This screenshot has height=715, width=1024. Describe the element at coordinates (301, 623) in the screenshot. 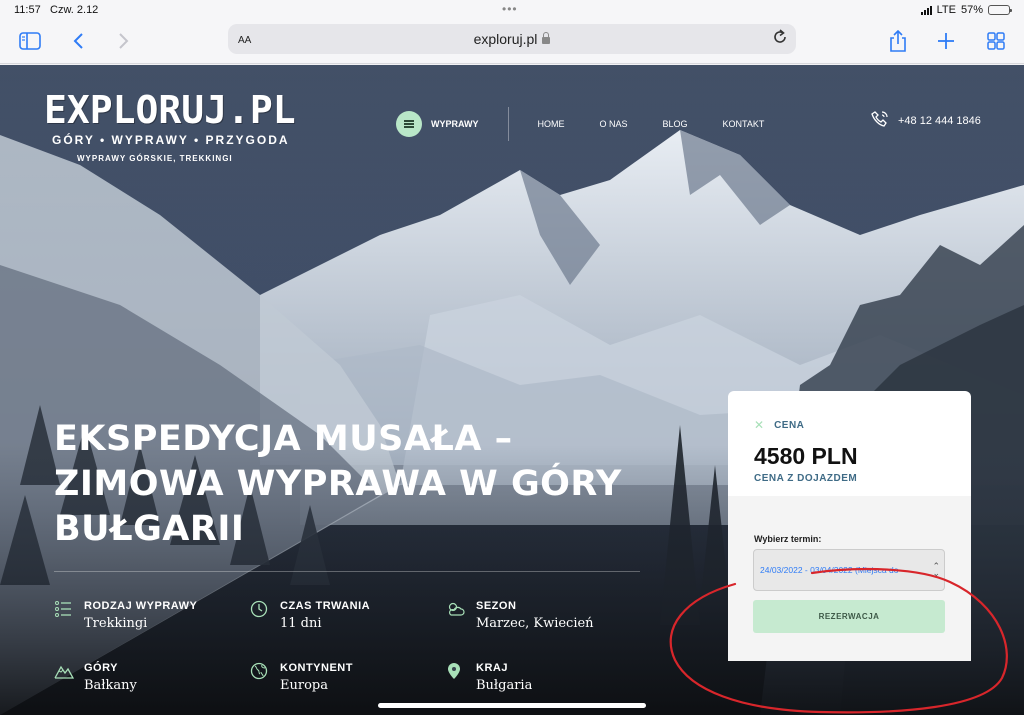

I see `fact-value: 11 dni` at that location.